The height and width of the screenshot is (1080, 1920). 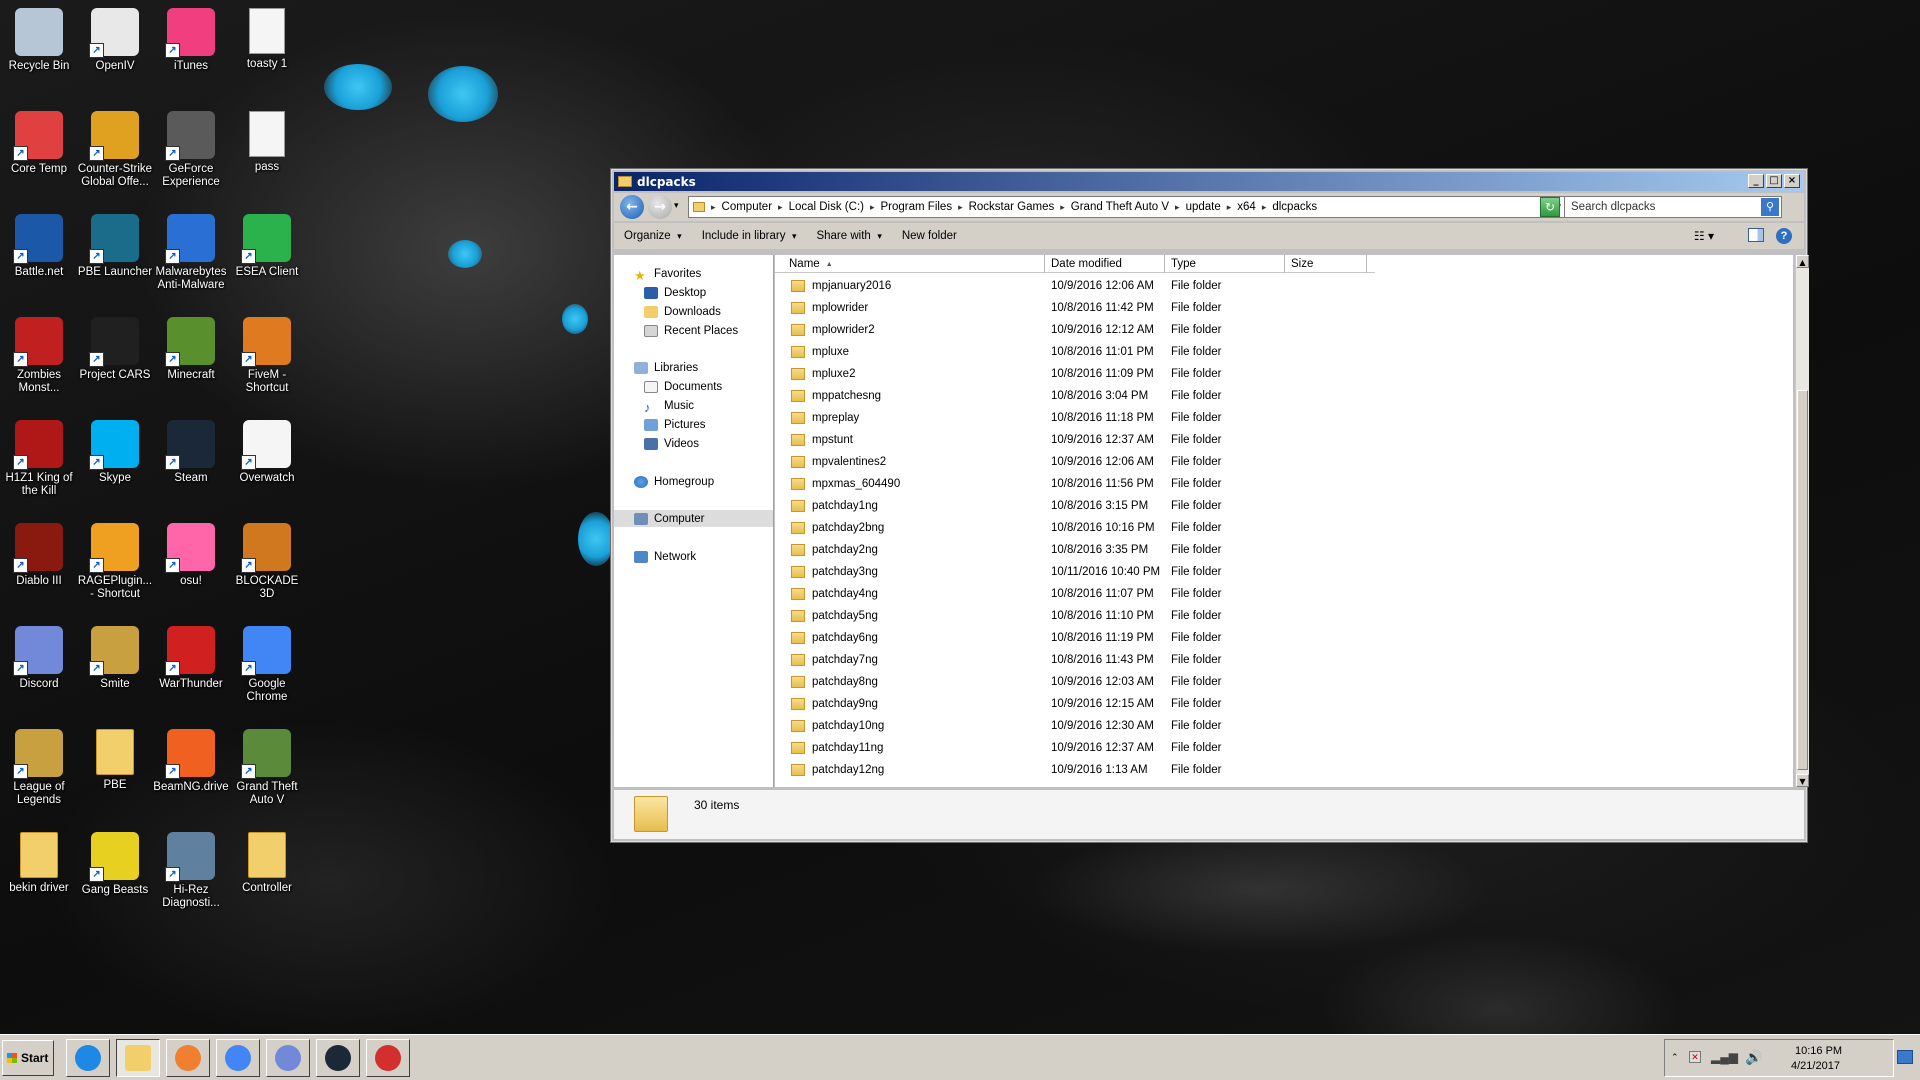 I want to click on nav-homegroup: Homegroup, so click(x=674, y=481).